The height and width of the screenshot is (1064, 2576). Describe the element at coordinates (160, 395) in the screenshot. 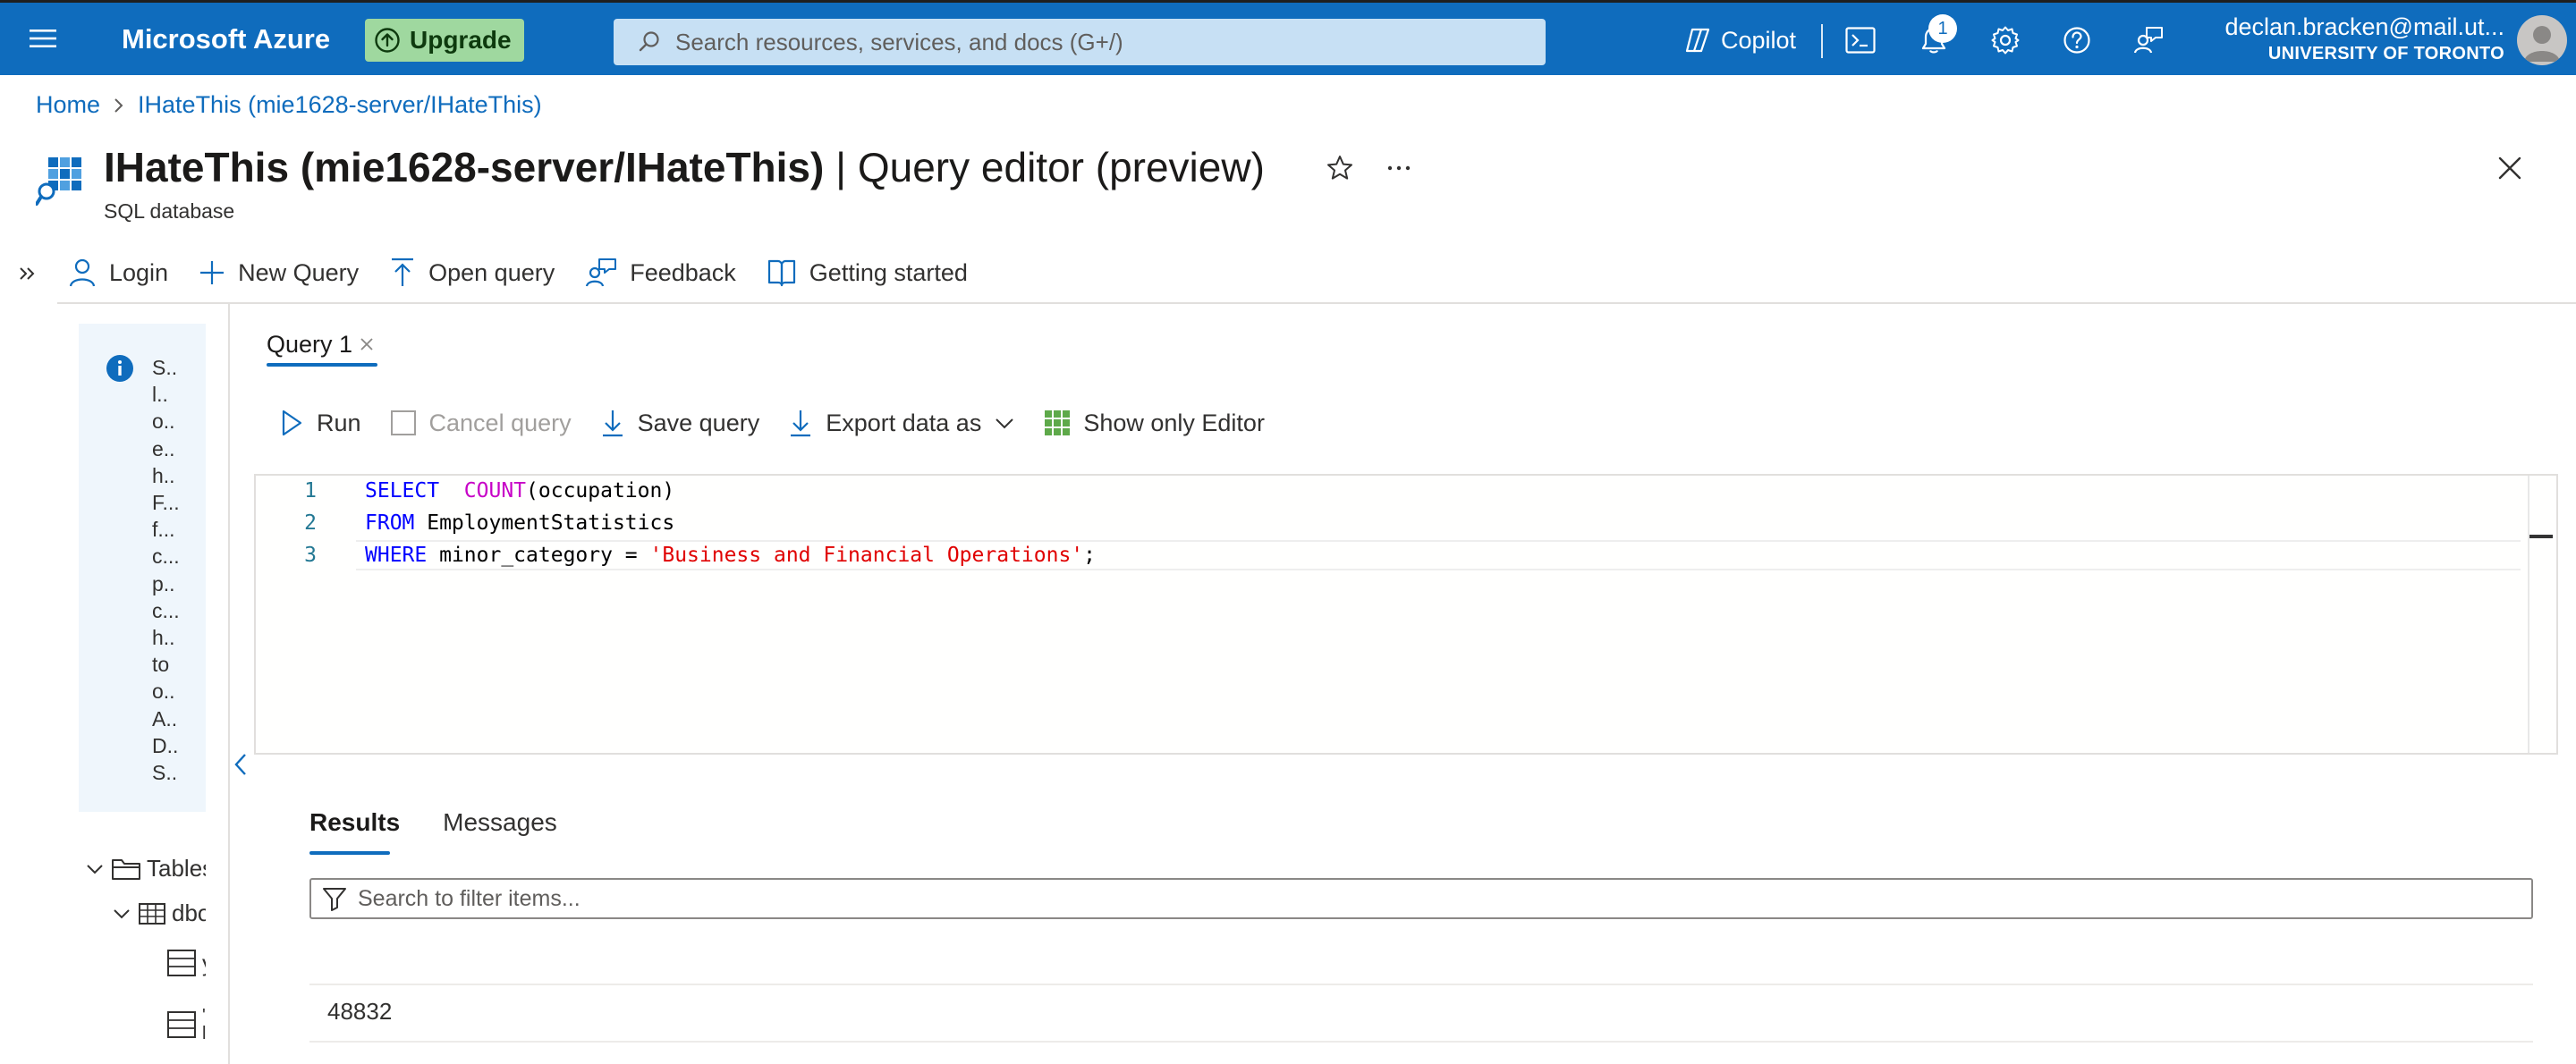

I see `info-text-line: l..` at that location.